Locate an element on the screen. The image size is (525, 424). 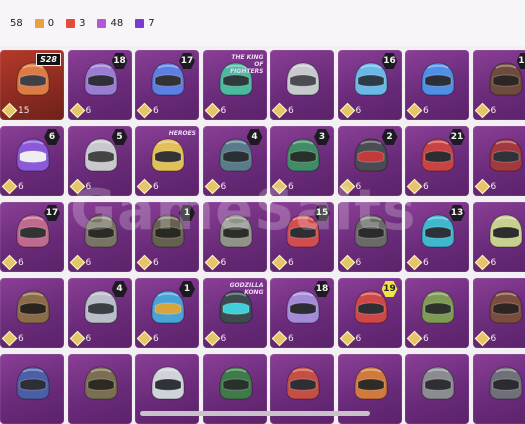
count-orange: 0 is located at coordinates (44, 23).